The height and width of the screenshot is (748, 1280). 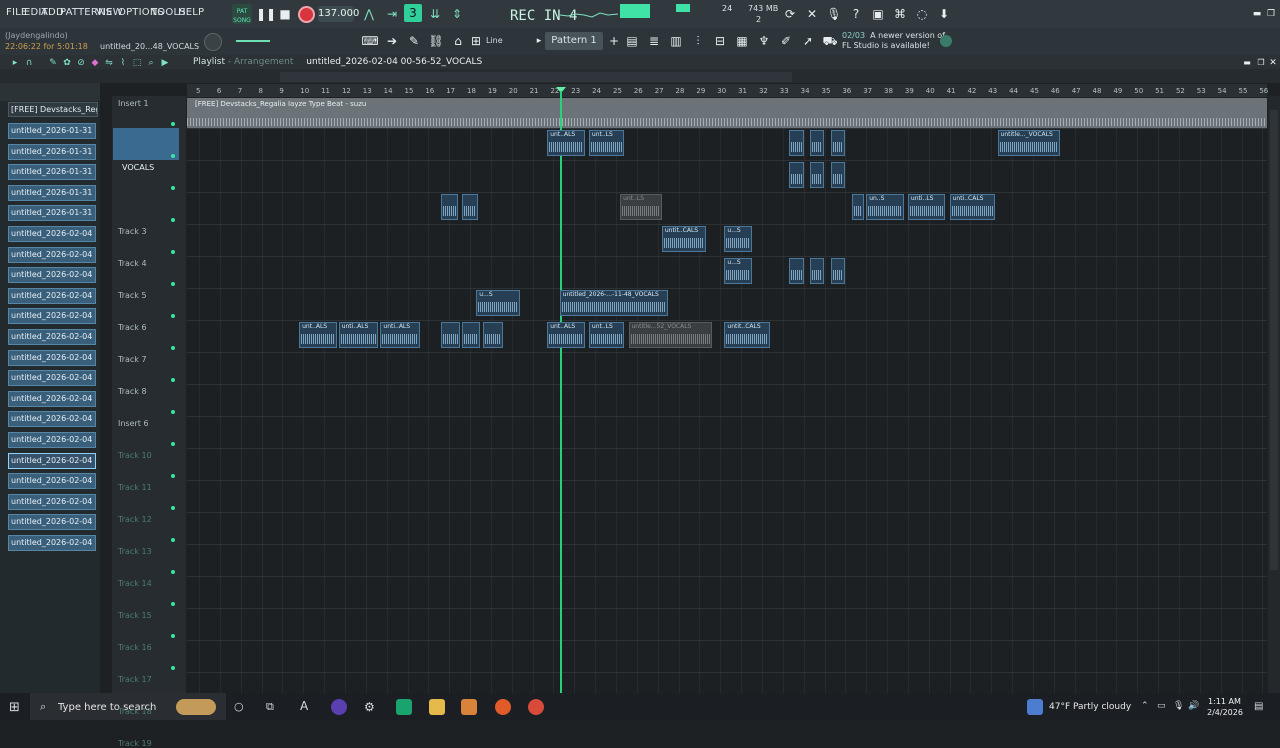 I want to click on clock-time: 1:11 AM, so click(x=1224, y=701).